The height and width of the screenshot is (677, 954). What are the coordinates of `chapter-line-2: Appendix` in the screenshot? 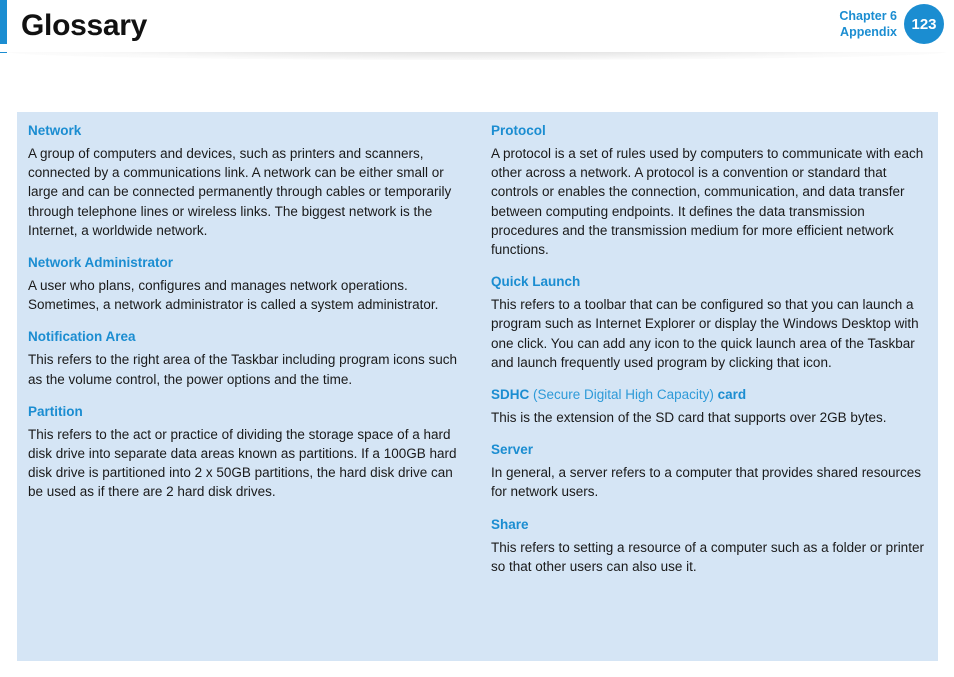 It's located at (868, 32).